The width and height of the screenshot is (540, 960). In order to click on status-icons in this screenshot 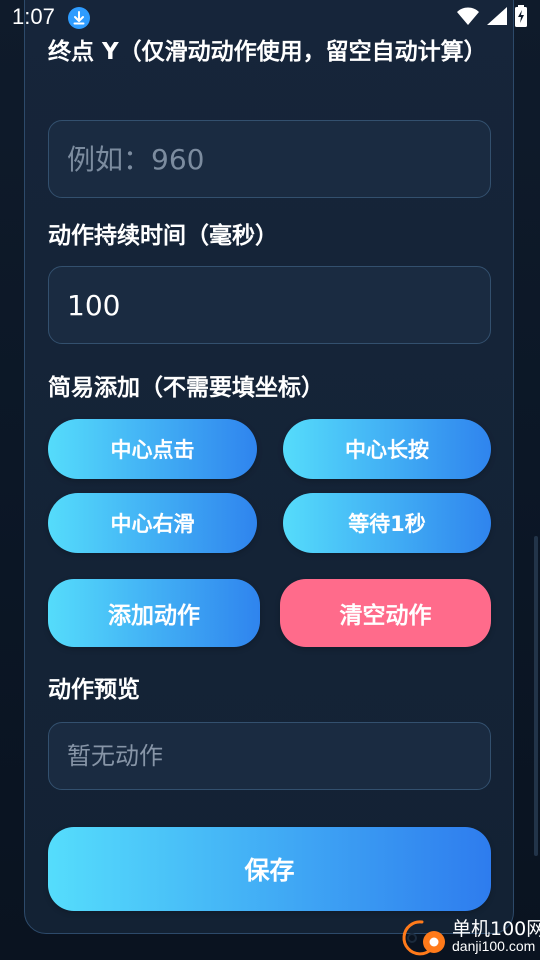, I will do `click(492, 18)`.